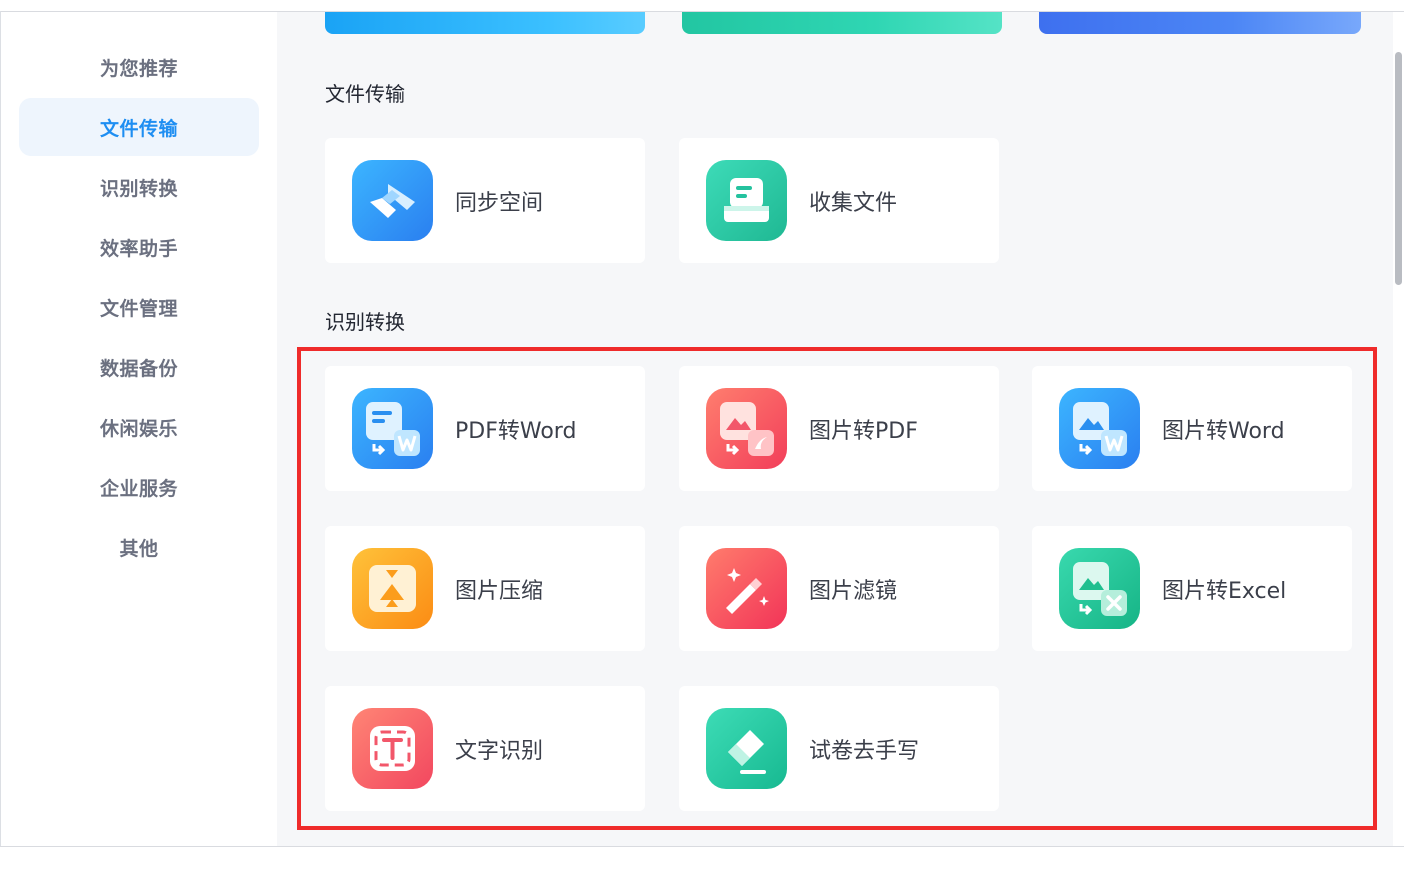 The width and height of the screenshot is (1404, 887). I want to click on card-label: 试卷去手写, so click(864, 751).